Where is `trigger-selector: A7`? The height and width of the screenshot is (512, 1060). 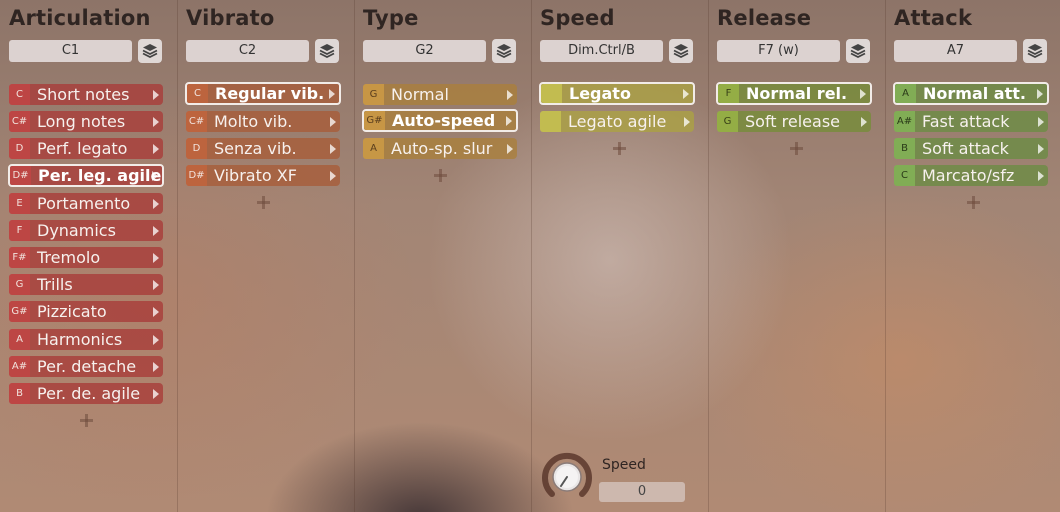
trigger-selector: A7 is located at coordinates (955, 51).